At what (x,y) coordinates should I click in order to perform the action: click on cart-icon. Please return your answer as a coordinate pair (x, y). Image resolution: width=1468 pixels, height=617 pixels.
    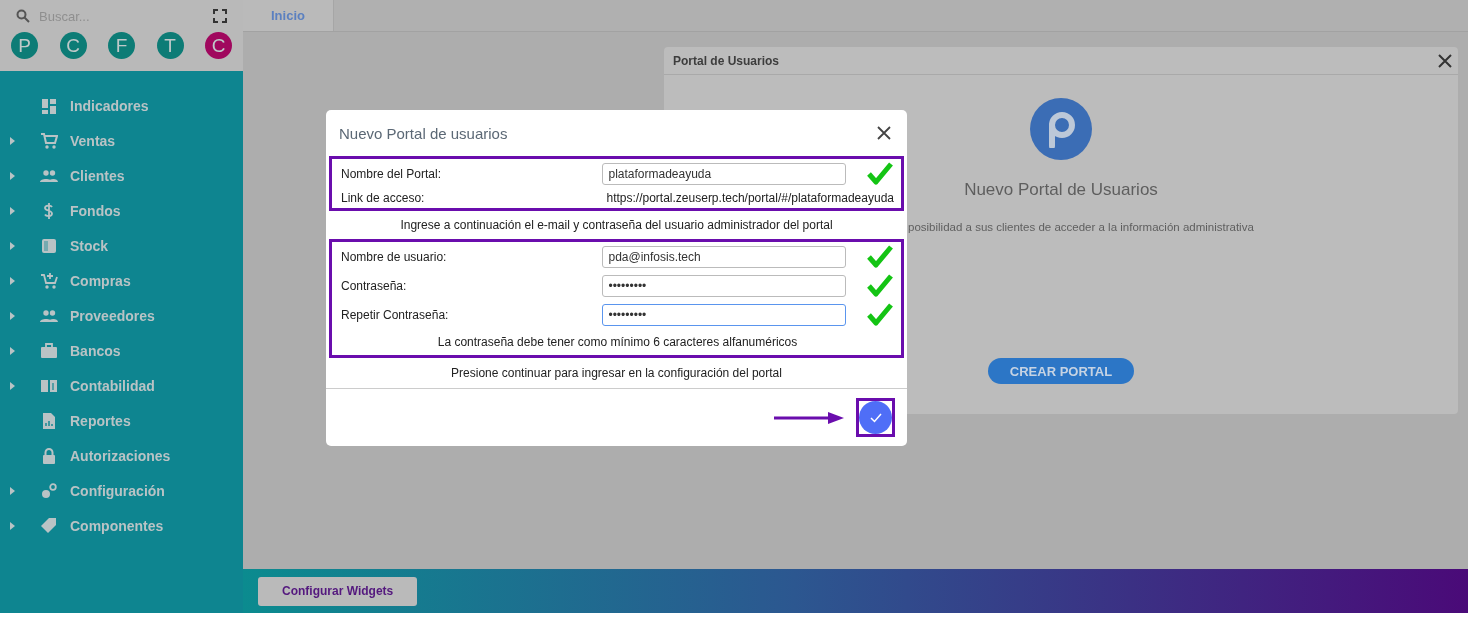
    Looking at the image, I should click on (49, 140).